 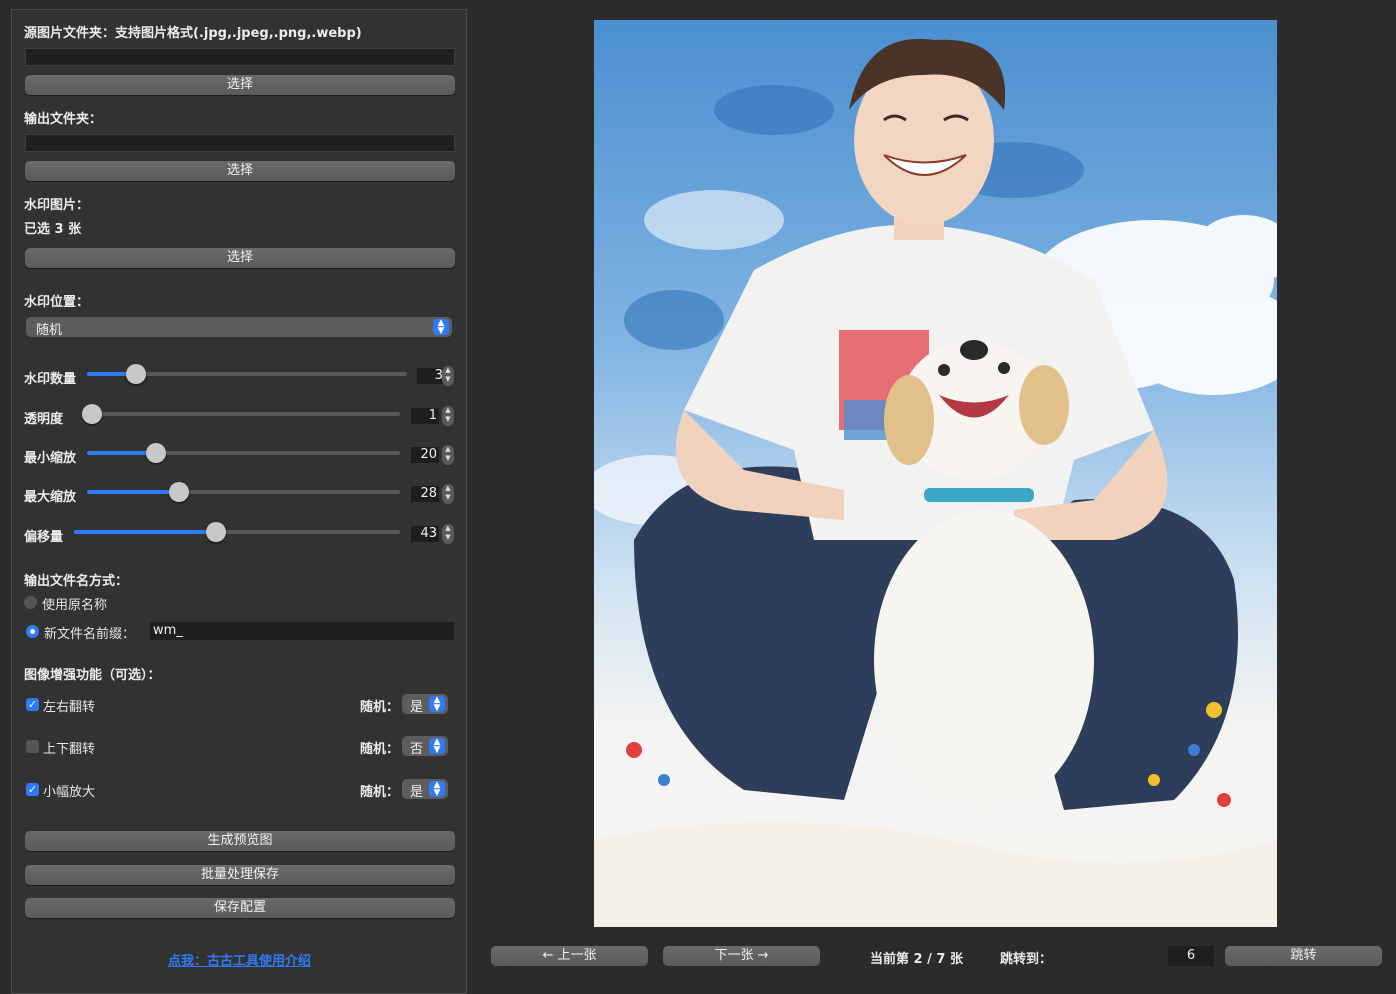 What do you see at coordinates (30, 602) in the screenshot?
I see `radio-original-name` at bounding box center [30, 602].